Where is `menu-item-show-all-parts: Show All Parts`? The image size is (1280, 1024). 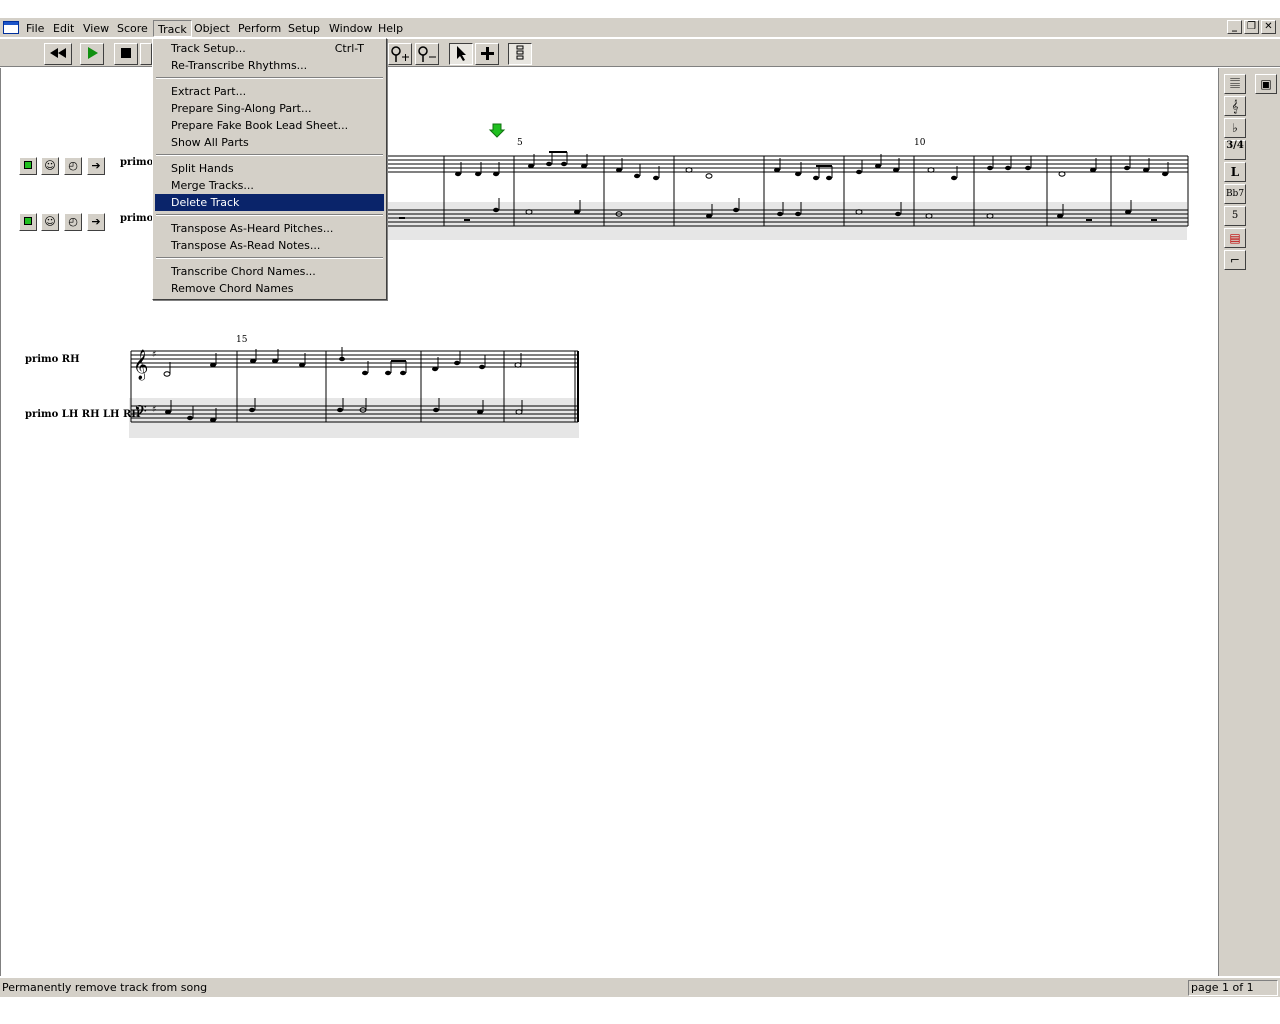 menu-item-show-all-parts: Show All Parts is located at coordinates (269, 142).